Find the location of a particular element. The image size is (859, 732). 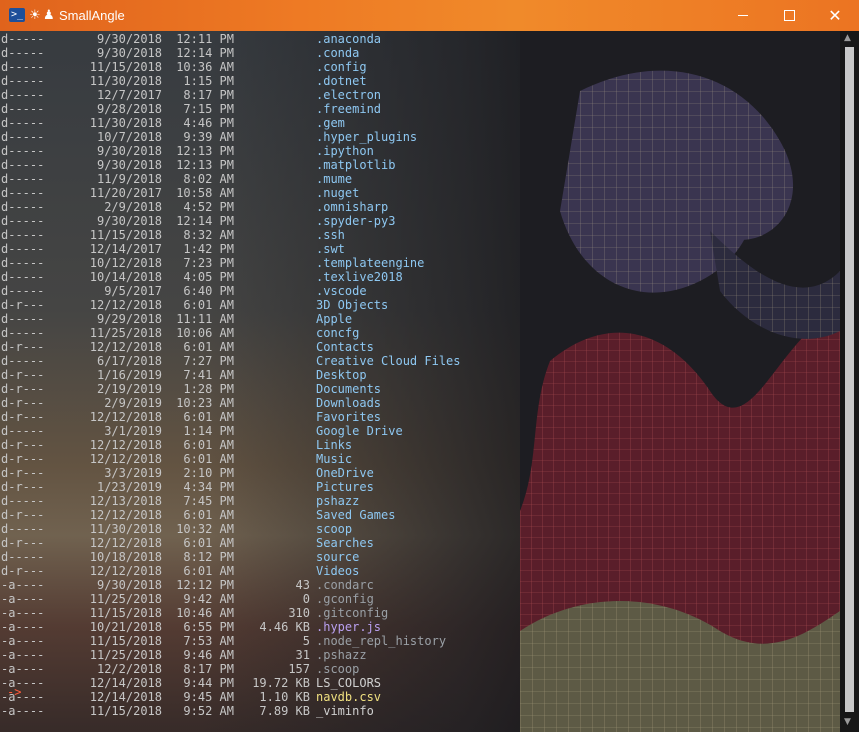

entry-date: 12/14/2018 is located at coordinates (125, 697).